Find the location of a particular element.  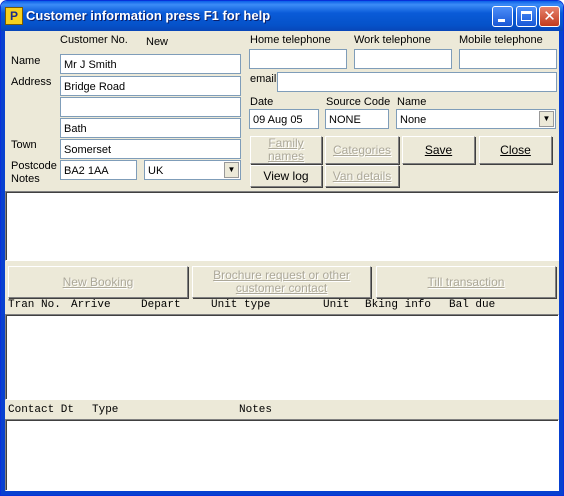

name-field: Mr J Smith is located at coordinates (150, 64).